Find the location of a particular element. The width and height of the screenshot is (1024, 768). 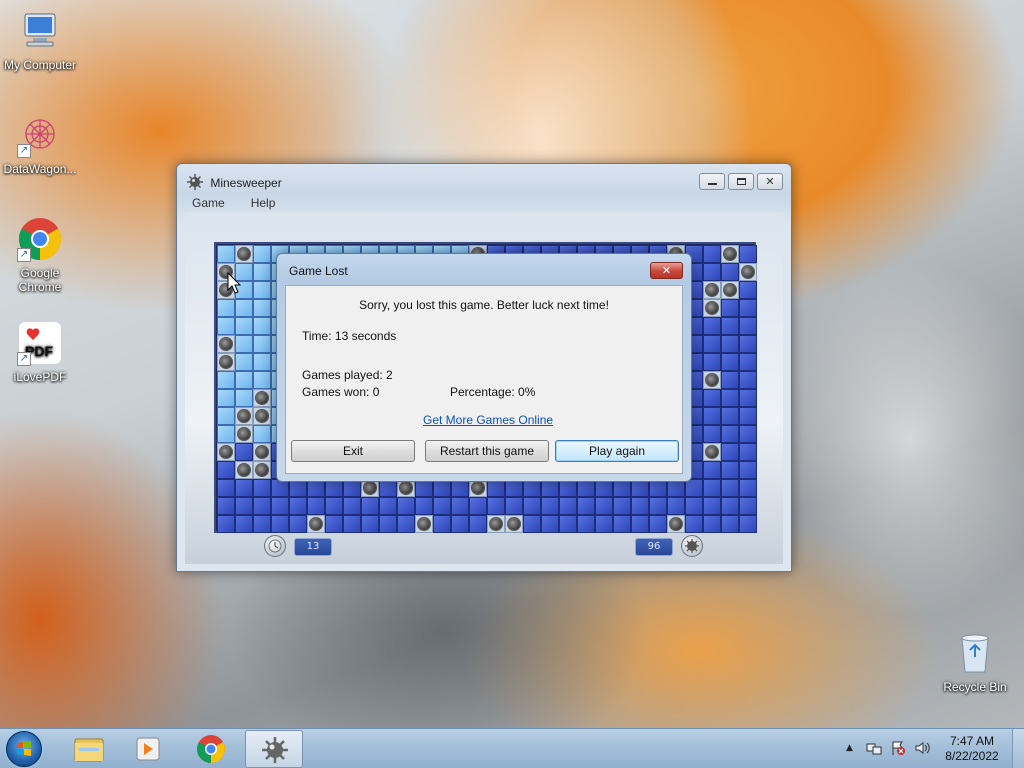

taskbar-minesweeper is located at coordinates (274, 749).